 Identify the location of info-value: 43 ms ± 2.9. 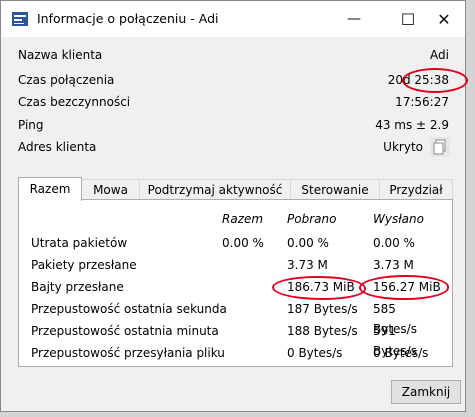
(412, 125).